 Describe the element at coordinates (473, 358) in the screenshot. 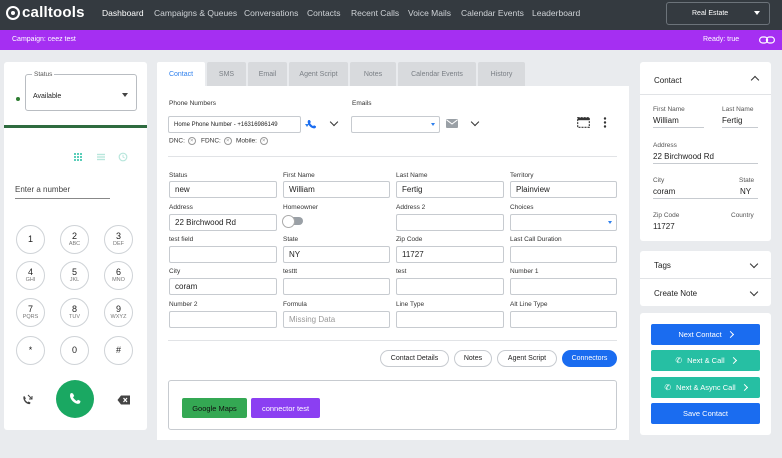

I see `notes-button: Notes` at that location.